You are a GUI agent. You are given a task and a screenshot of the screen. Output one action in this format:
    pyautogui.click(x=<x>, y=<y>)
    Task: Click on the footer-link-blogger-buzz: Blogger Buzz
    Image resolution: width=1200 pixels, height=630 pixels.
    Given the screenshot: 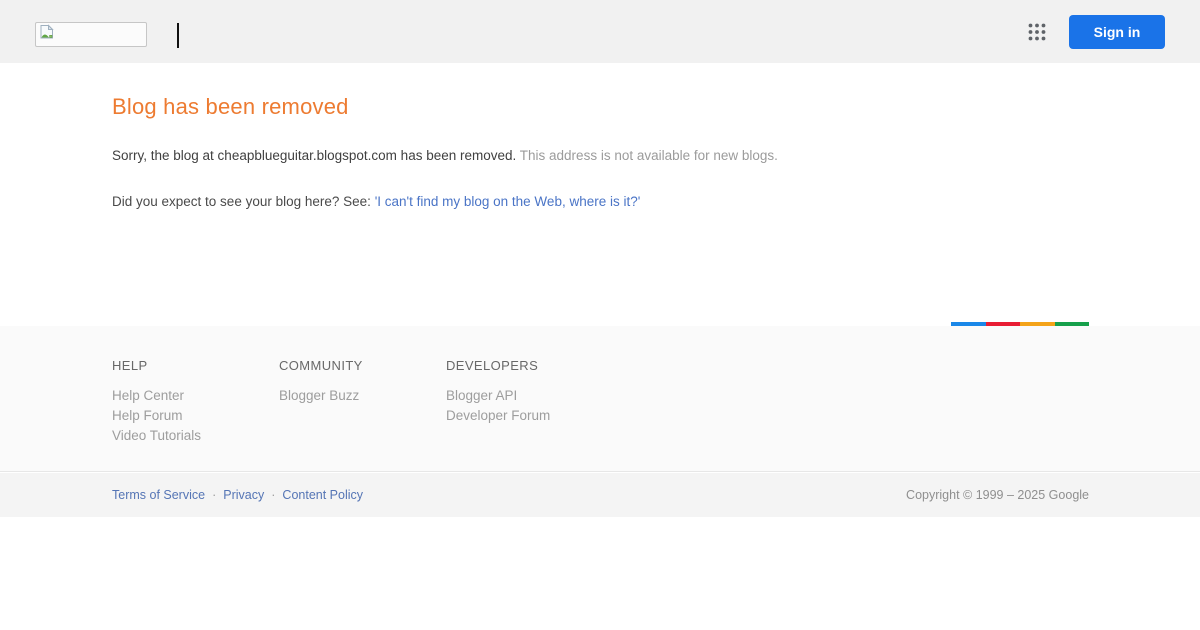 What is the action you would take?
    pyautogui.click(x=362, y=396)
    